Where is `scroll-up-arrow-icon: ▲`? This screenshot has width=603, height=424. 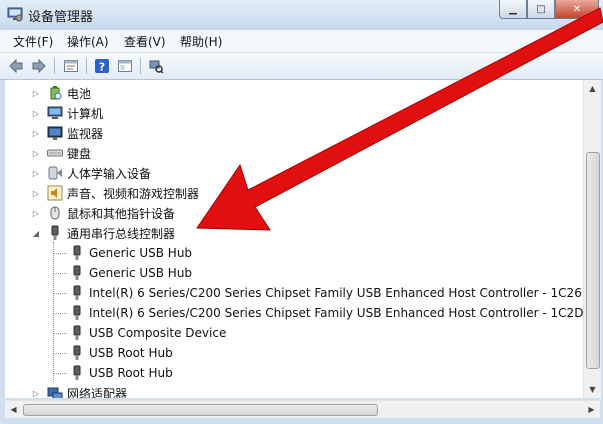 scroll-up-arrow-icon: ▲ is located at coordinates (592, 88).